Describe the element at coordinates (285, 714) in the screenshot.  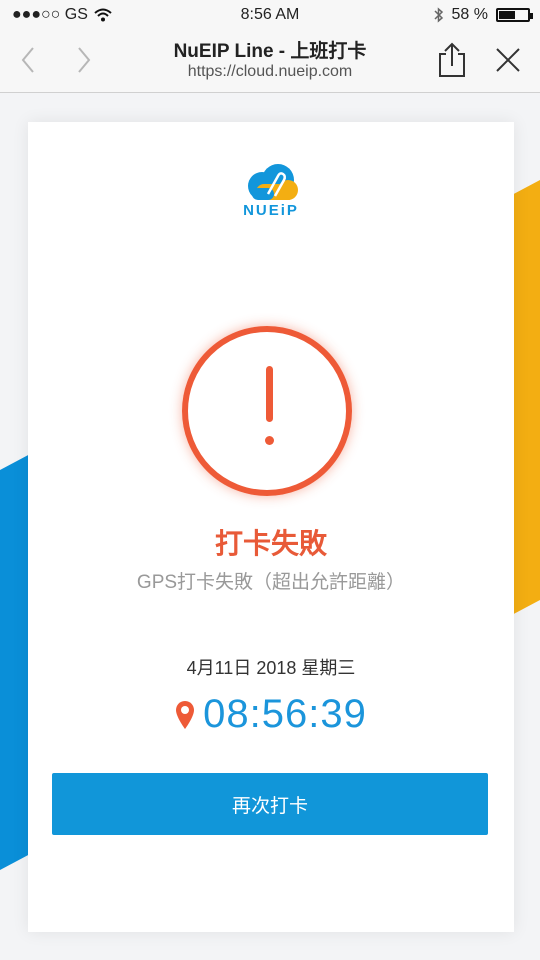
I see `punch-clock: 08:56:39` at that location.